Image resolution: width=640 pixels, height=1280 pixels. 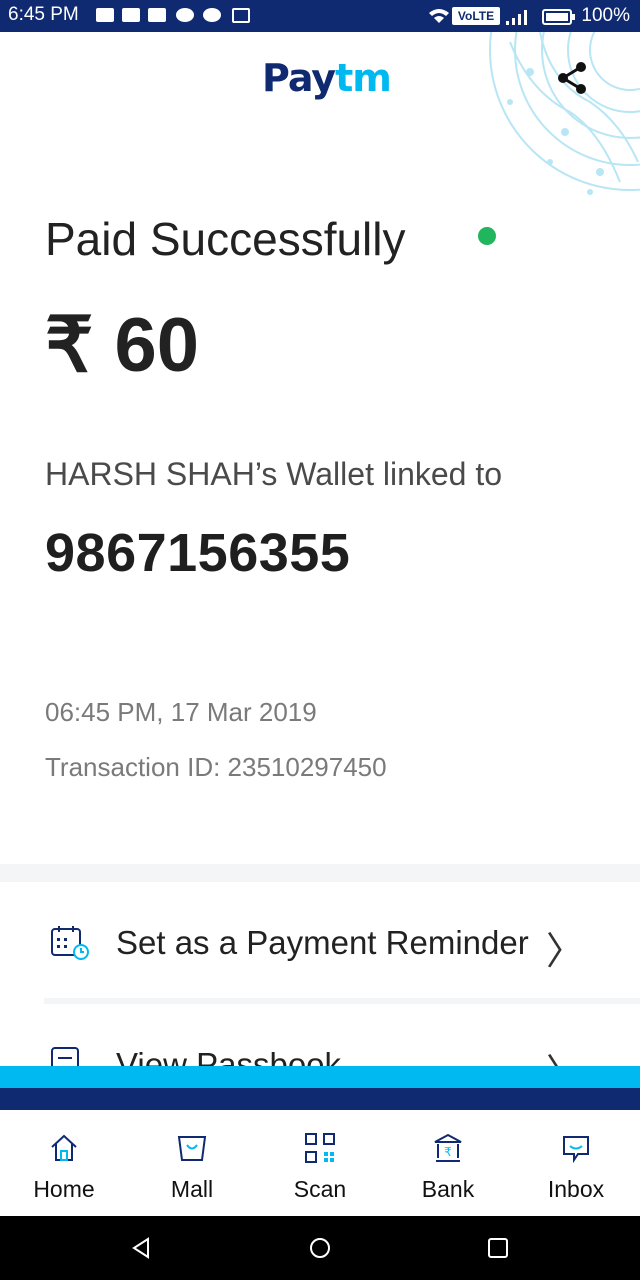 I want to click on home-button-icon, so click(x=320, y=1248).